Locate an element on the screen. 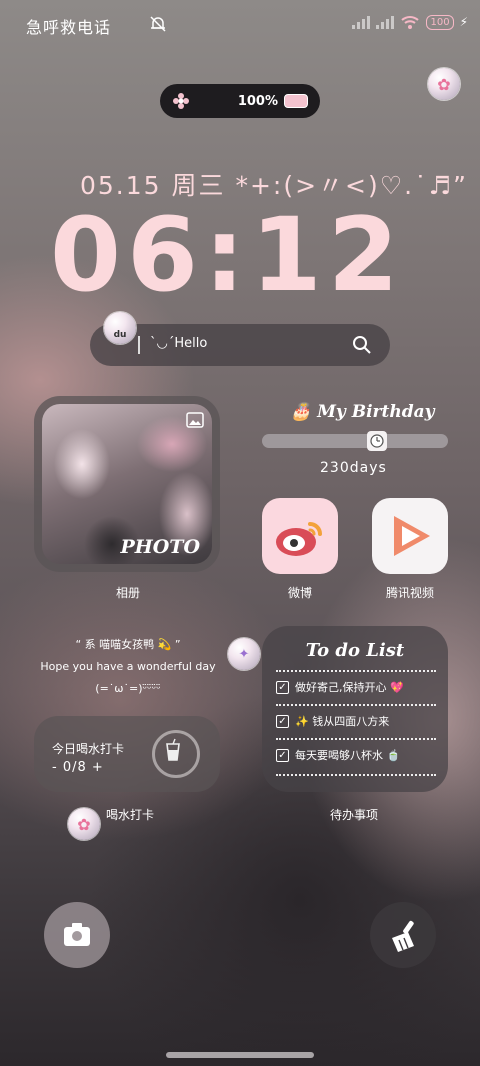 The image size is (480, 1066). quote-line-1: “ 系 喵喵女孩鸭 💫 ” is located at coordinates (128, 644).